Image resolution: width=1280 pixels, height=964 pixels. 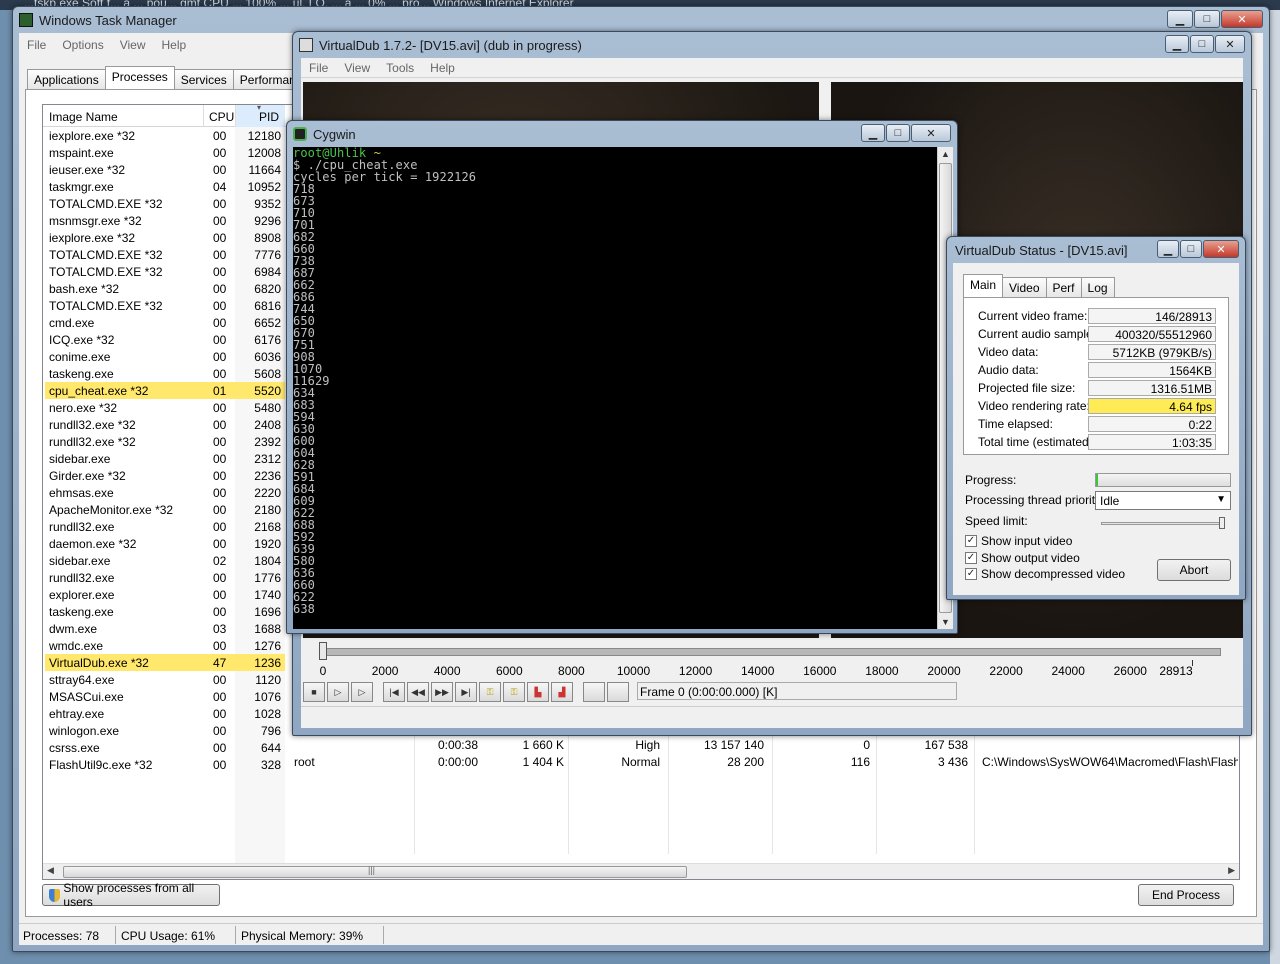 I want to click on checkbox-label: Show decompressed video, so click(x=1053, y=574).